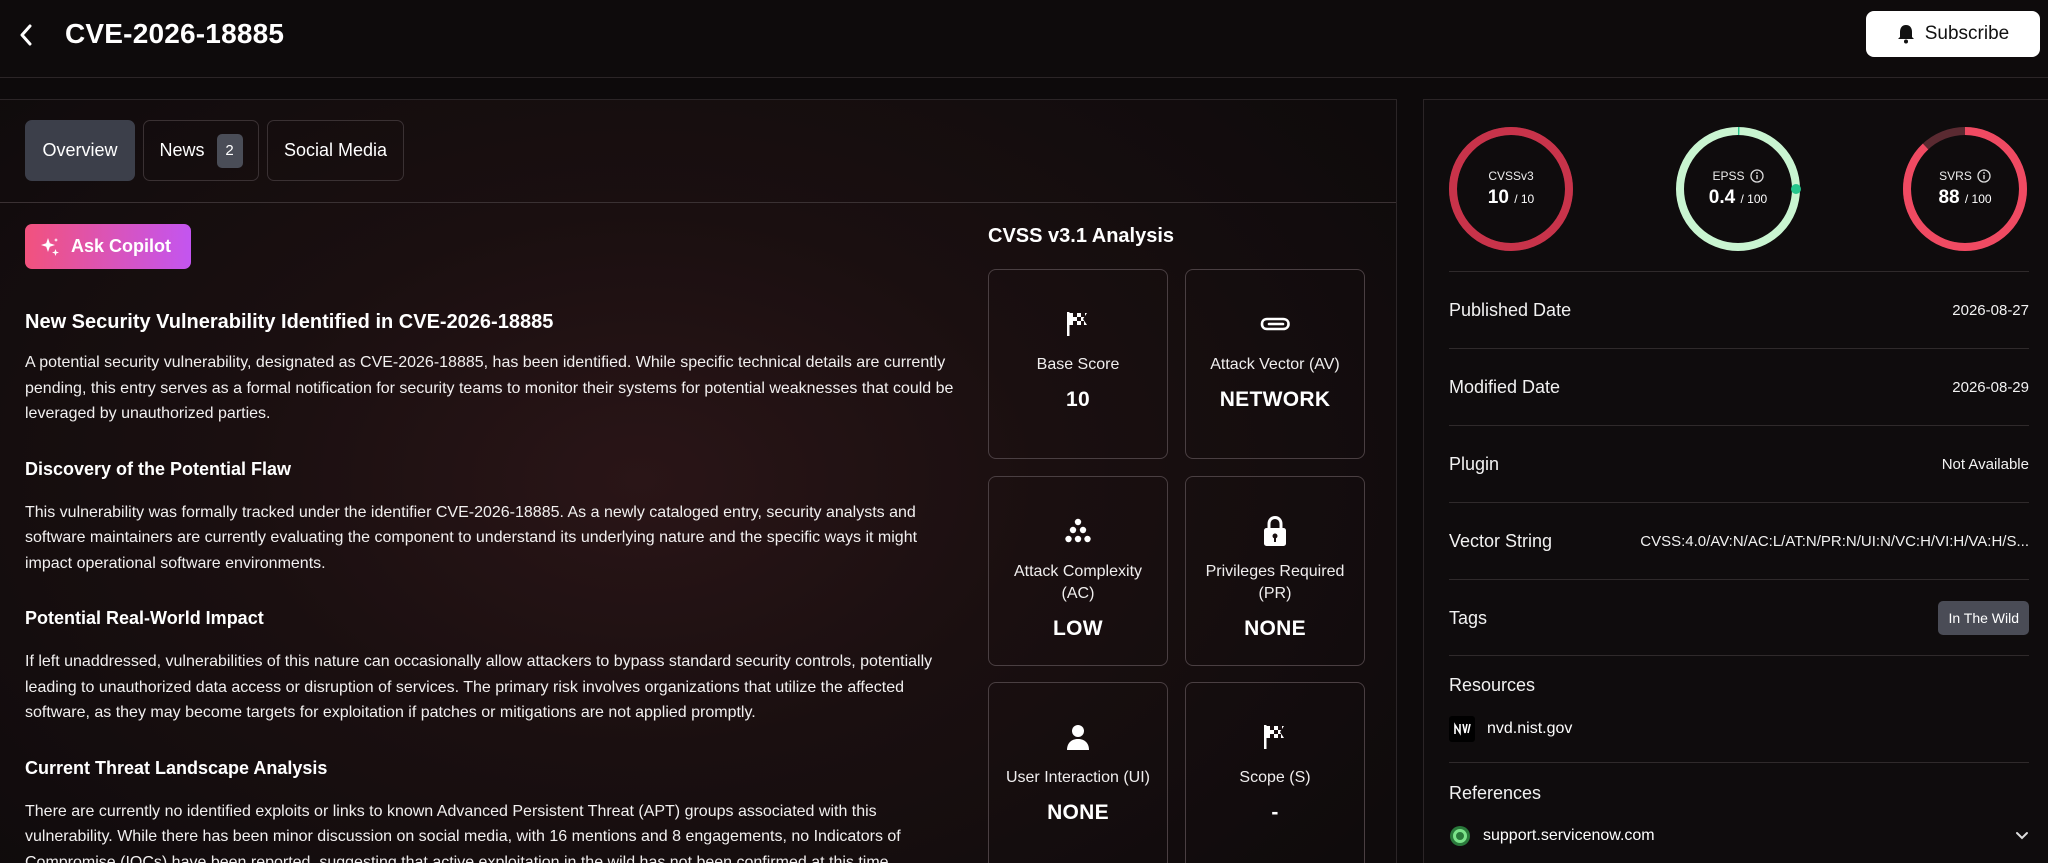 The width and height of the screenshot is (2048, 863). Describe the element at coordinates (50, 246) in the screenshot. I see `sparkle-icon` at that location.